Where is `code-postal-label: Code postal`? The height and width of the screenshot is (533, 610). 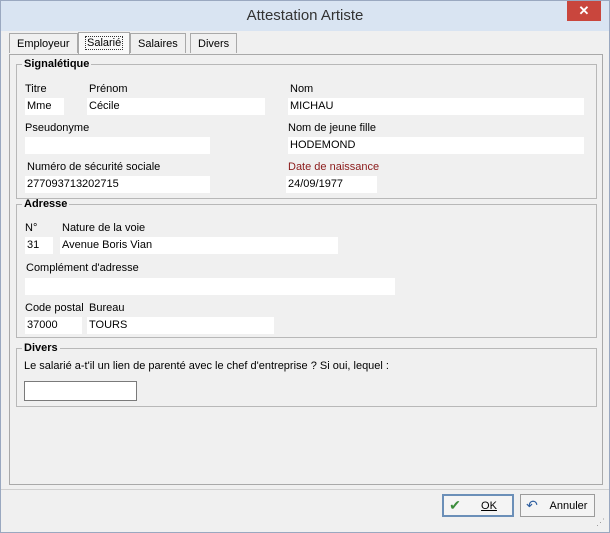
code-postal-label: Code postal is located at coordinates (54, 308).